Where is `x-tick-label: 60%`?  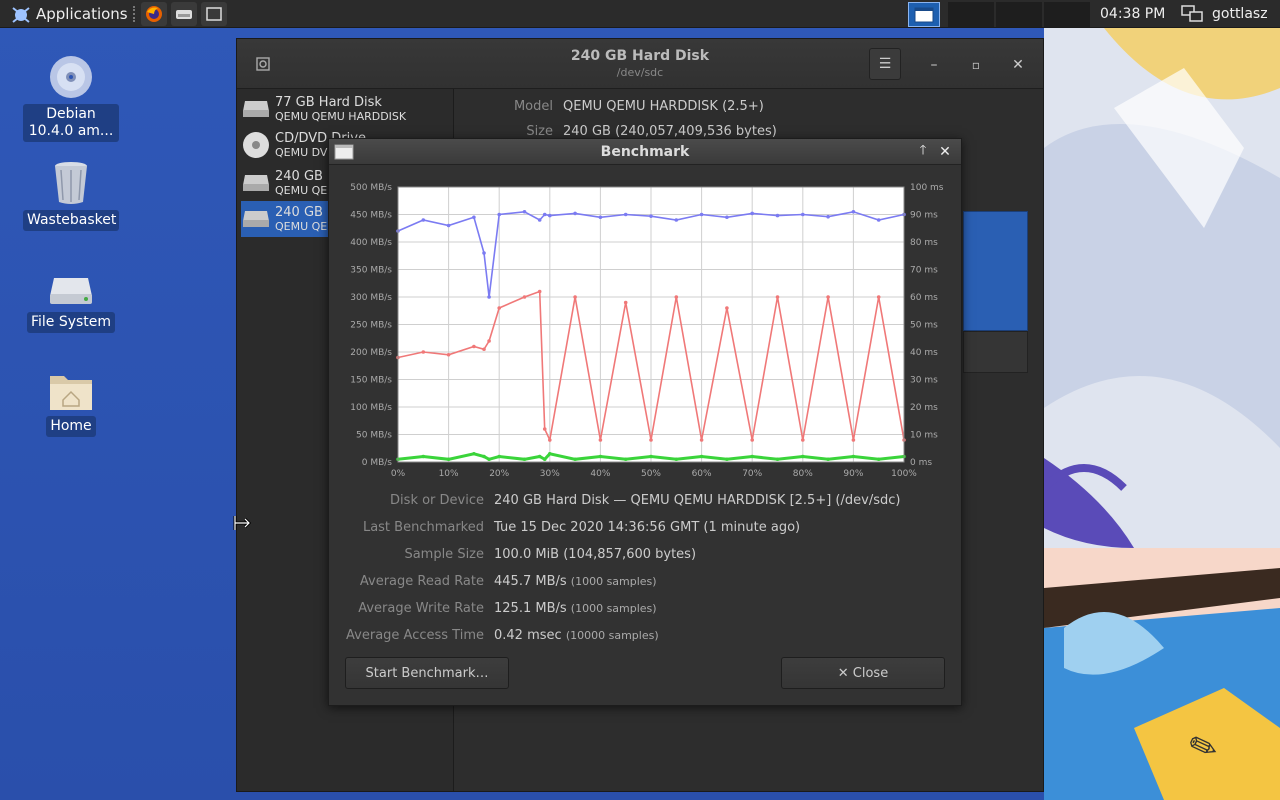
x-tick-label: 60% is located at coordinates (702, 474).